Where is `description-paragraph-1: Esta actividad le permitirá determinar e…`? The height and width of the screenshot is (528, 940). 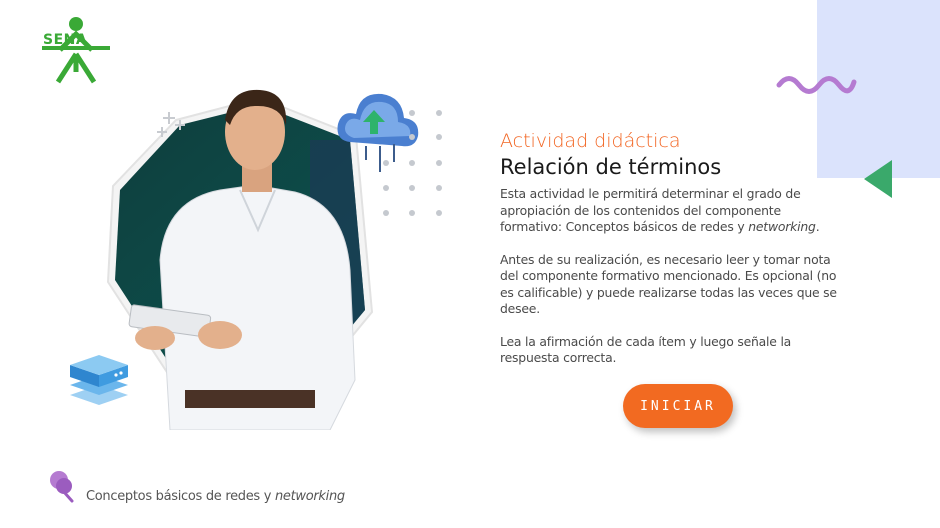
description-paragraph-1: Esta actividad le permitirá determinar e… is located at coordinates (660, 210).